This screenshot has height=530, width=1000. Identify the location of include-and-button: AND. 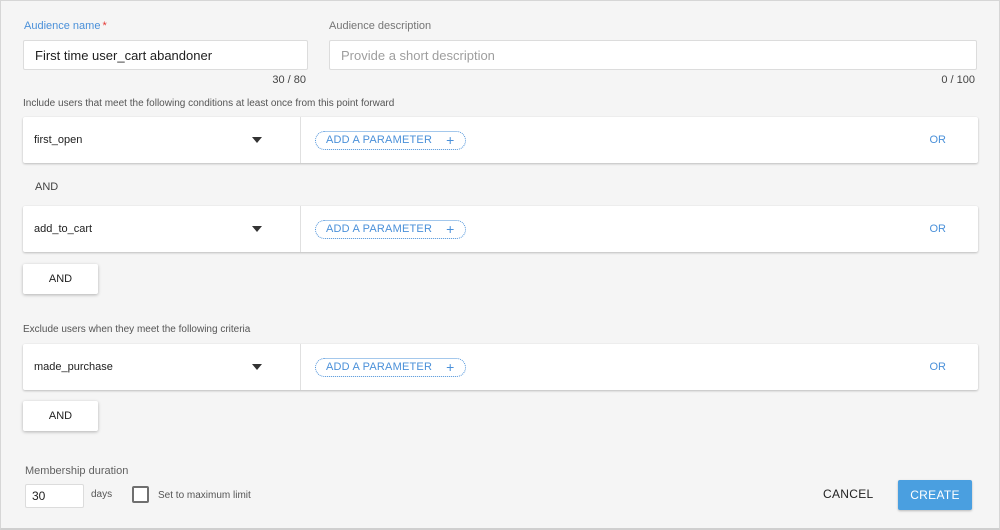
(60, 279).